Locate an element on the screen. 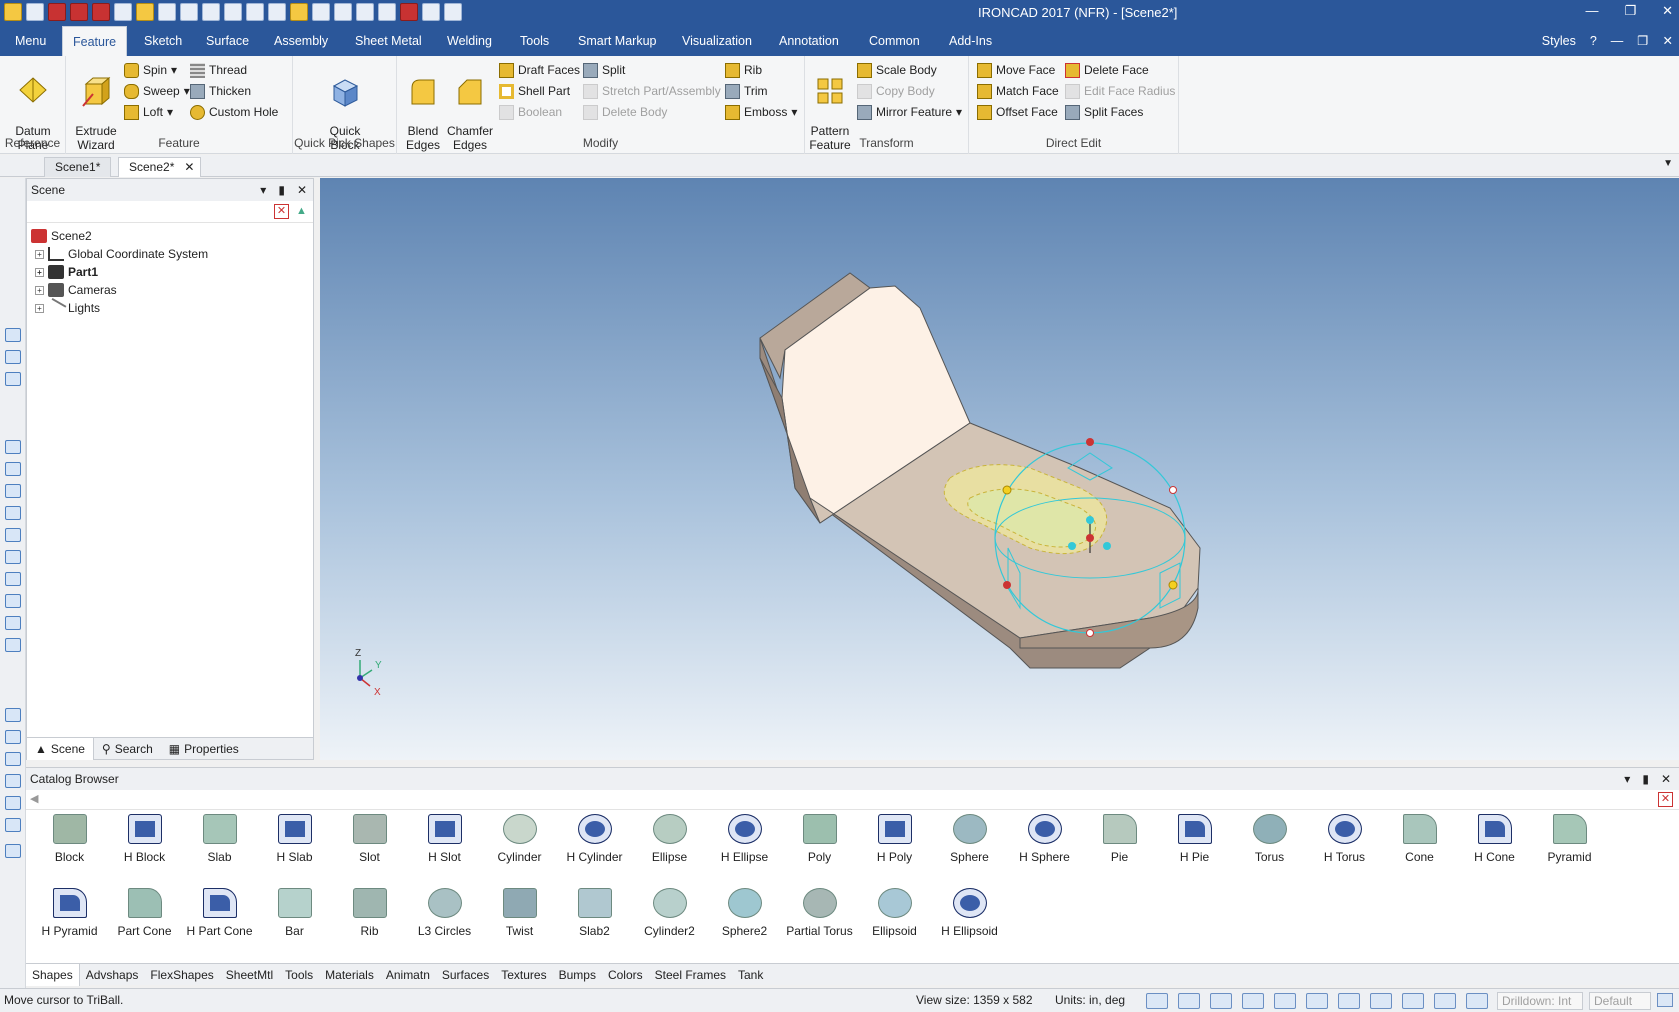 The width and height of the screenshot is (1679, 1012). light-icon is located at coordinates (299, 12).